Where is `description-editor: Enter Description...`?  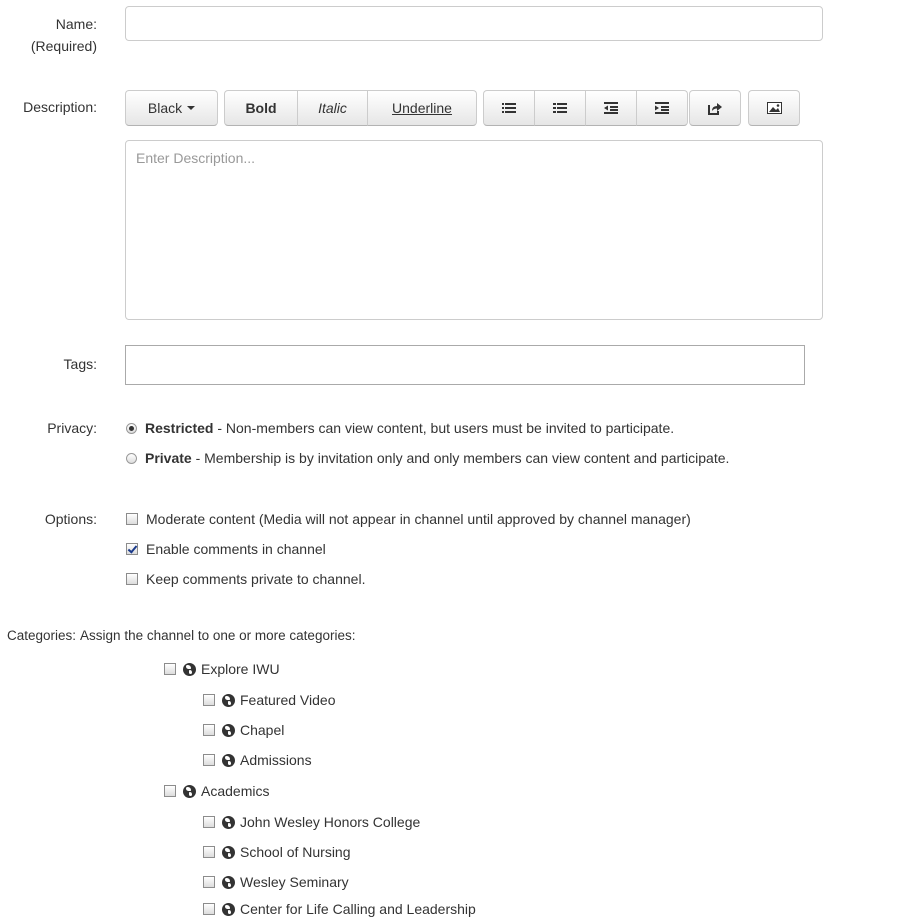
description-editor: Enter Description... is located at coordinates (474, 230).